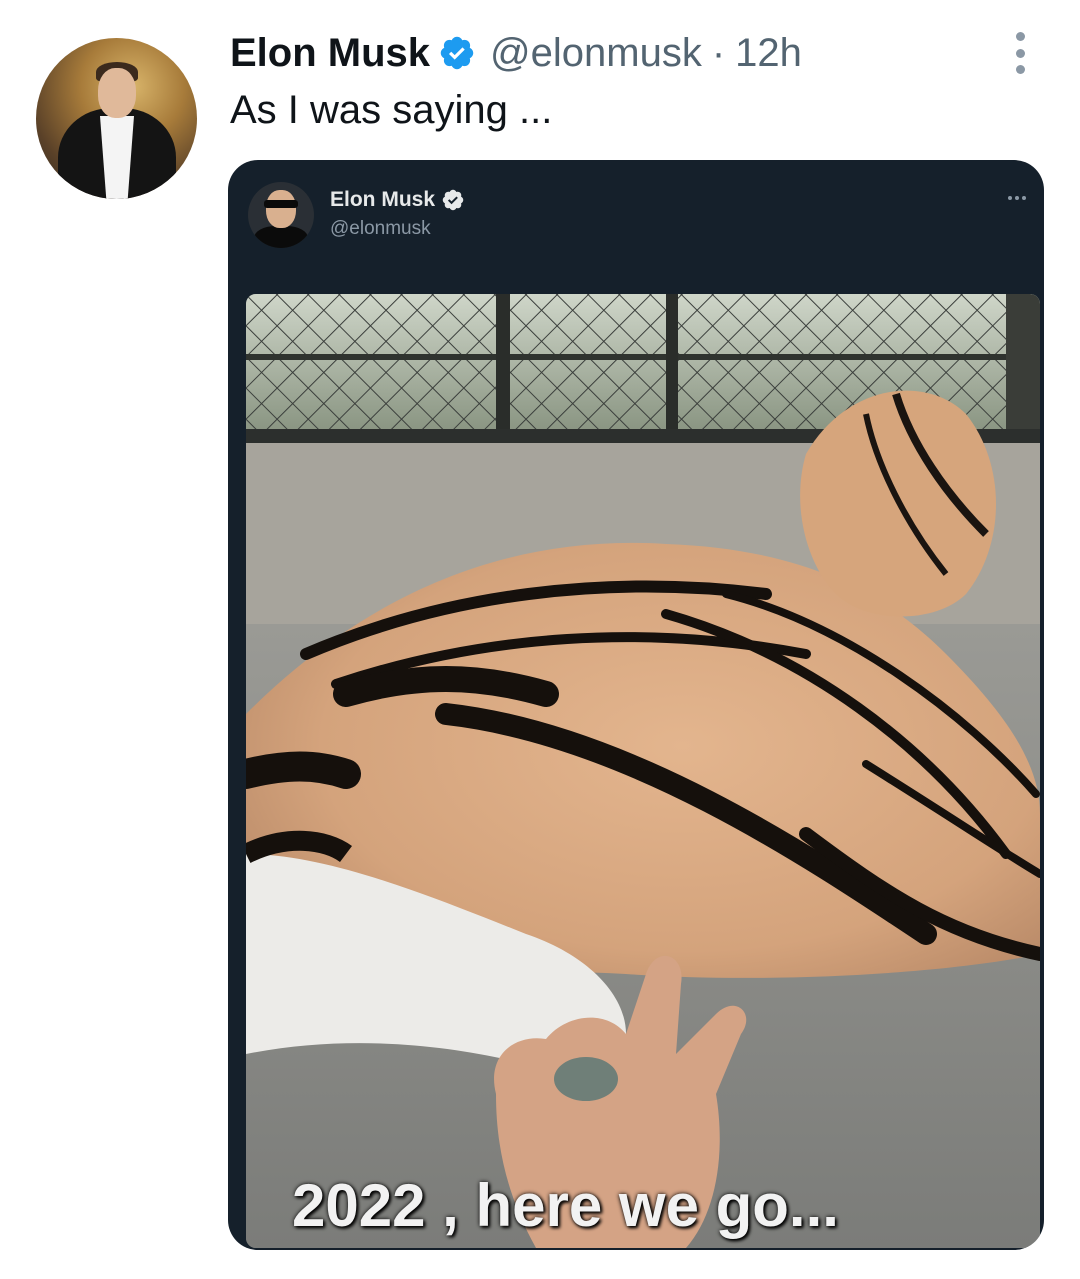 The width and height of the screenshot is (1080, 1279). I want to click on embedded-avatar-face, so click(281, 209).